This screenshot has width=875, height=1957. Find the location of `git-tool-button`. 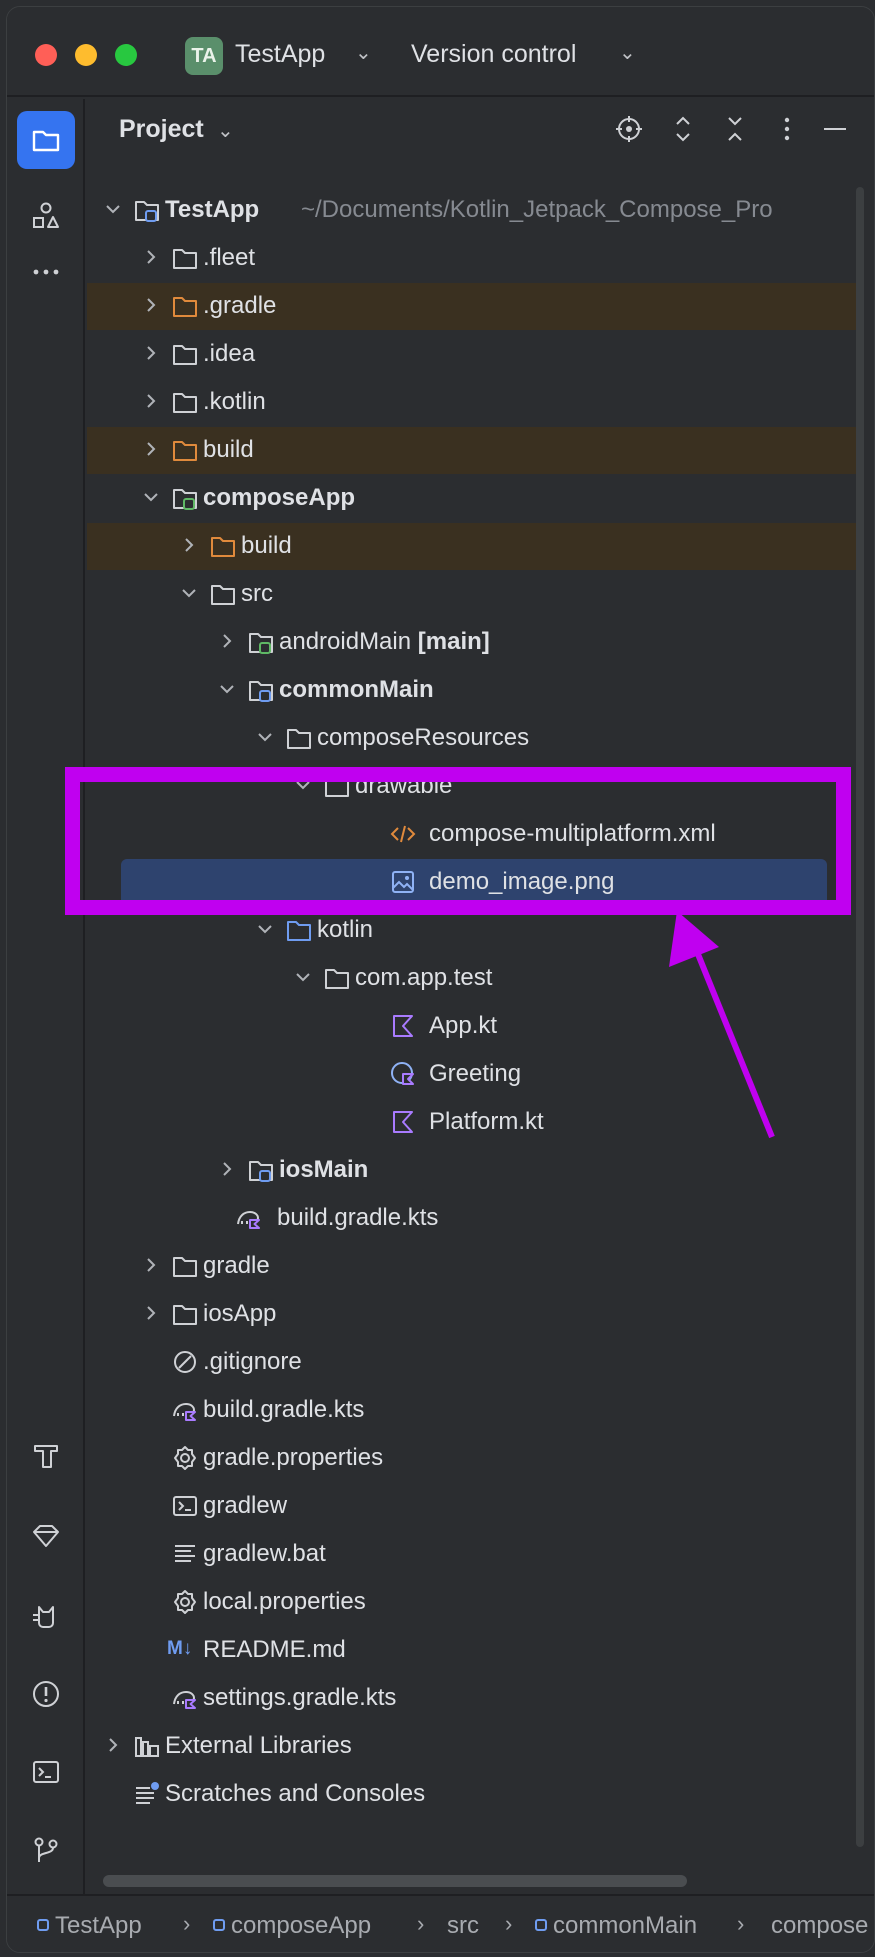

git-tool-button is located at coordinates (46, 1850).